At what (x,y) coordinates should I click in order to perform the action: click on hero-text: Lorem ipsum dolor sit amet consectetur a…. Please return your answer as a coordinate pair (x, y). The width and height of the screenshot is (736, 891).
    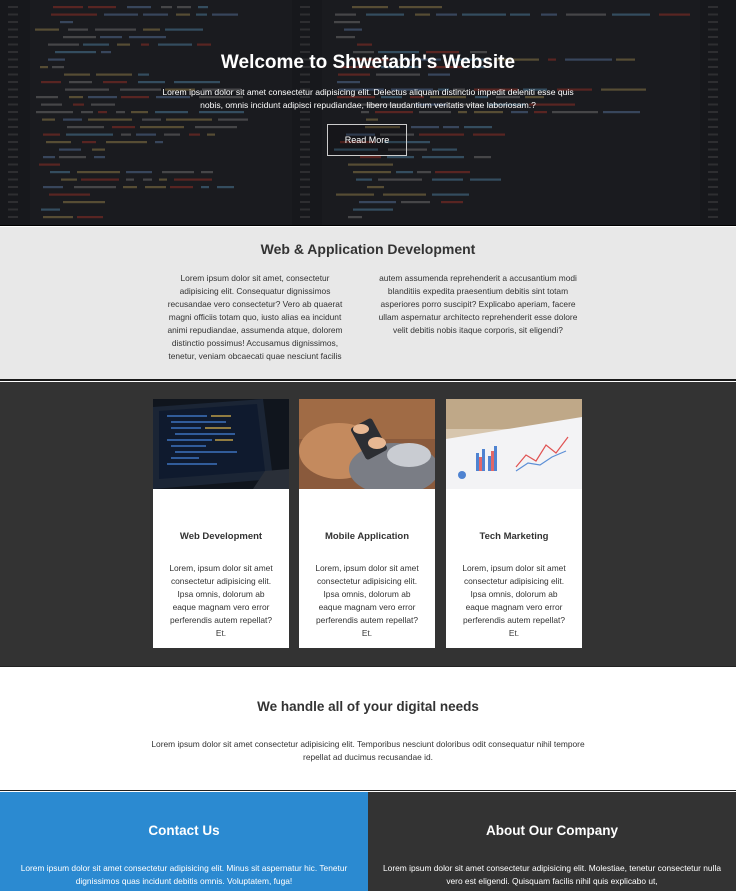
    Looking at the image, I should click on (368, 98).